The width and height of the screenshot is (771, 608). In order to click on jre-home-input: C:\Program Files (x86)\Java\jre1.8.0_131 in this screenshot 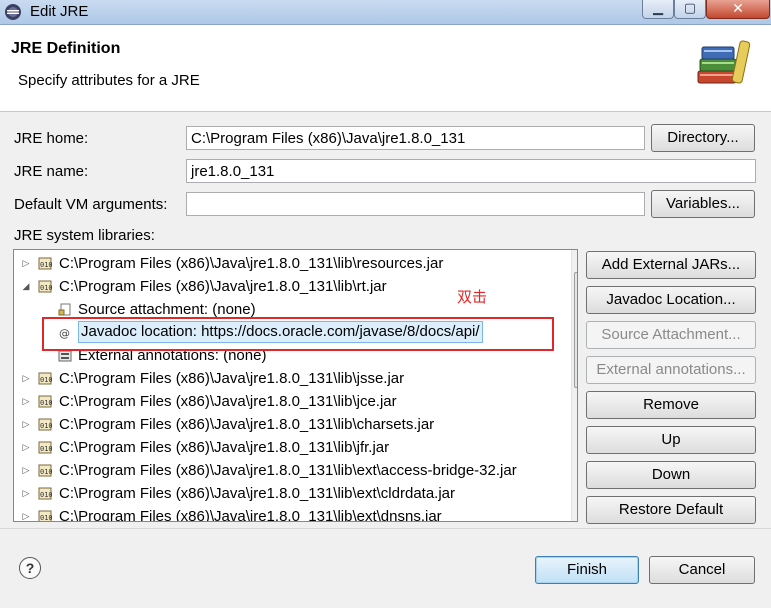, I will do `click(415, 138)`.